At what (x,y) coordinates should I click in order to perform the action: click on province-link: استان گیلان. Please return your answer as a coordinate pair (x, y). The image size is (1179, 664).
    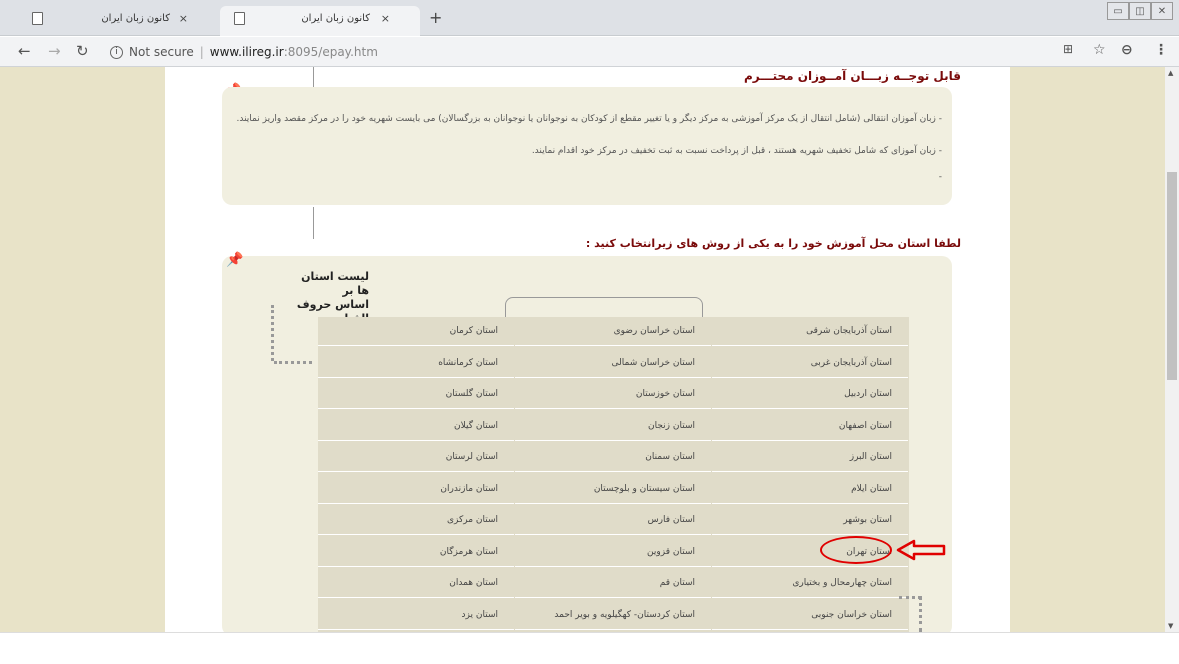
    Looking at the image, I should click on (416, 426).